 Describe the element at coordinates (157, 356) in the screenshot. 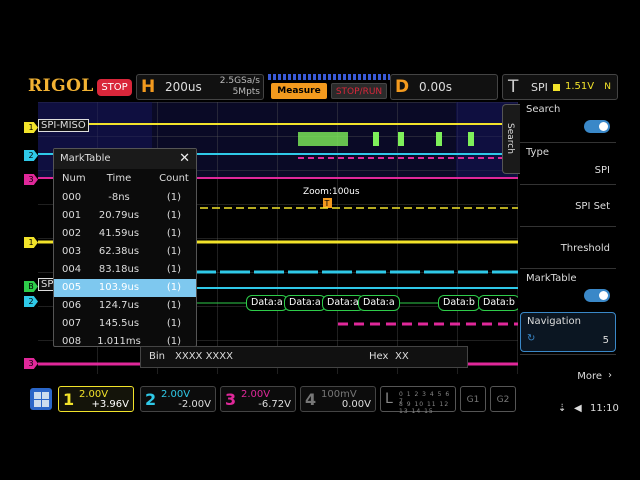

I see `bin-label: Bin` at that location.